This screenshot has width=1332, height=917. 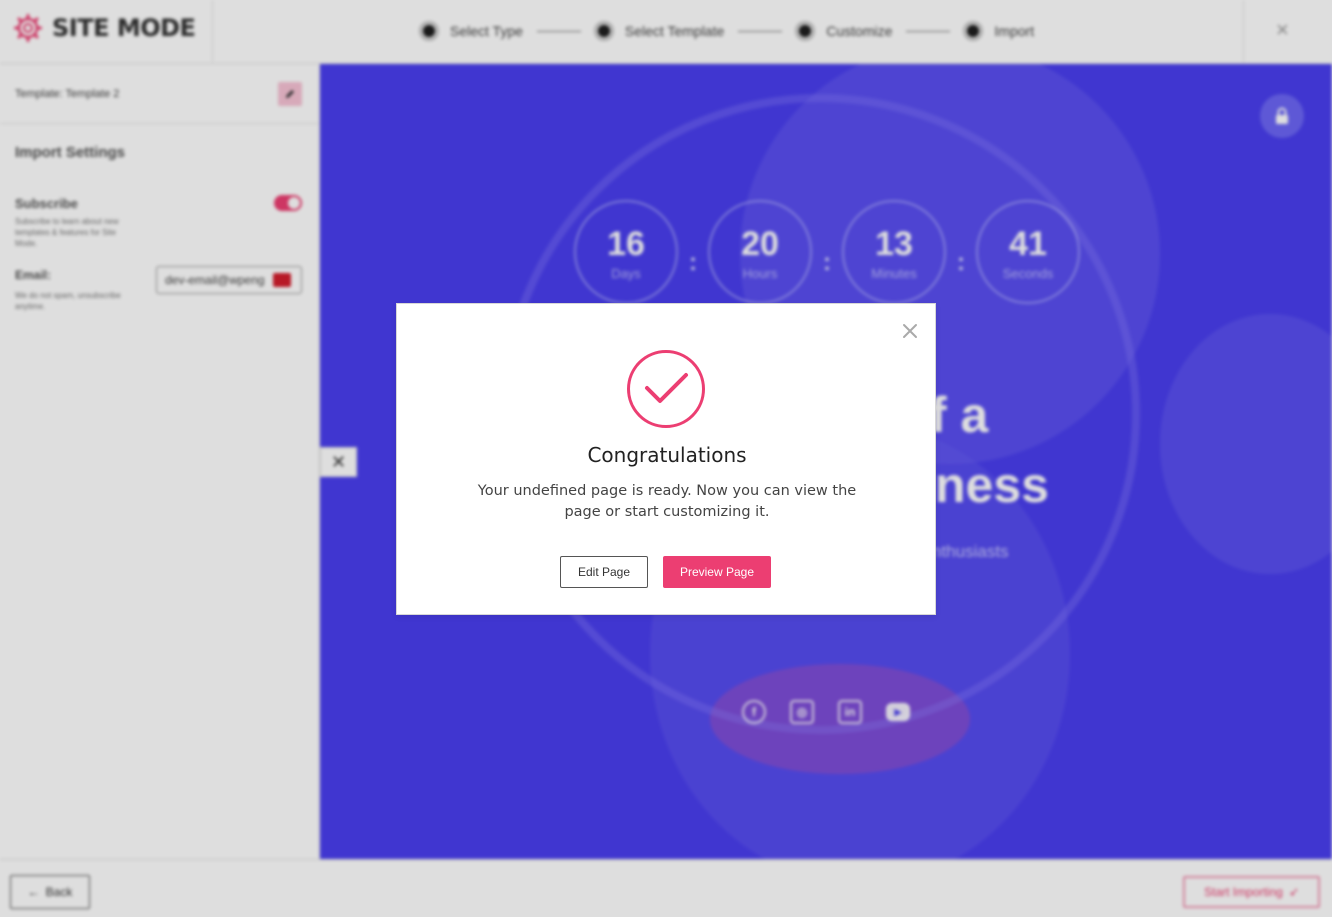 What do you see at coordinates (666, 389) in the screenshot?
I see `success-check-icon` at bounding box center [666, 389].